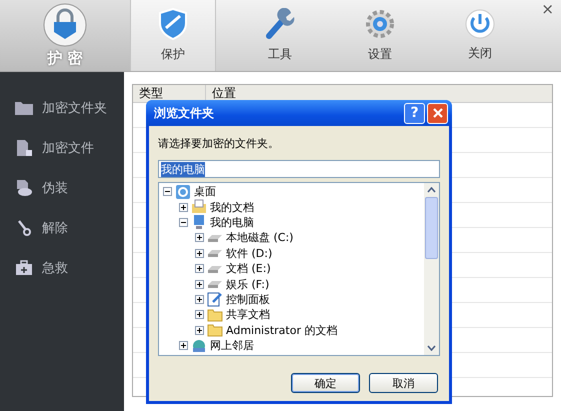 The image size is (561, 411). Describe the element at coordinates (547, 9) in the screenshot. I see `close-button: ×` at that location.